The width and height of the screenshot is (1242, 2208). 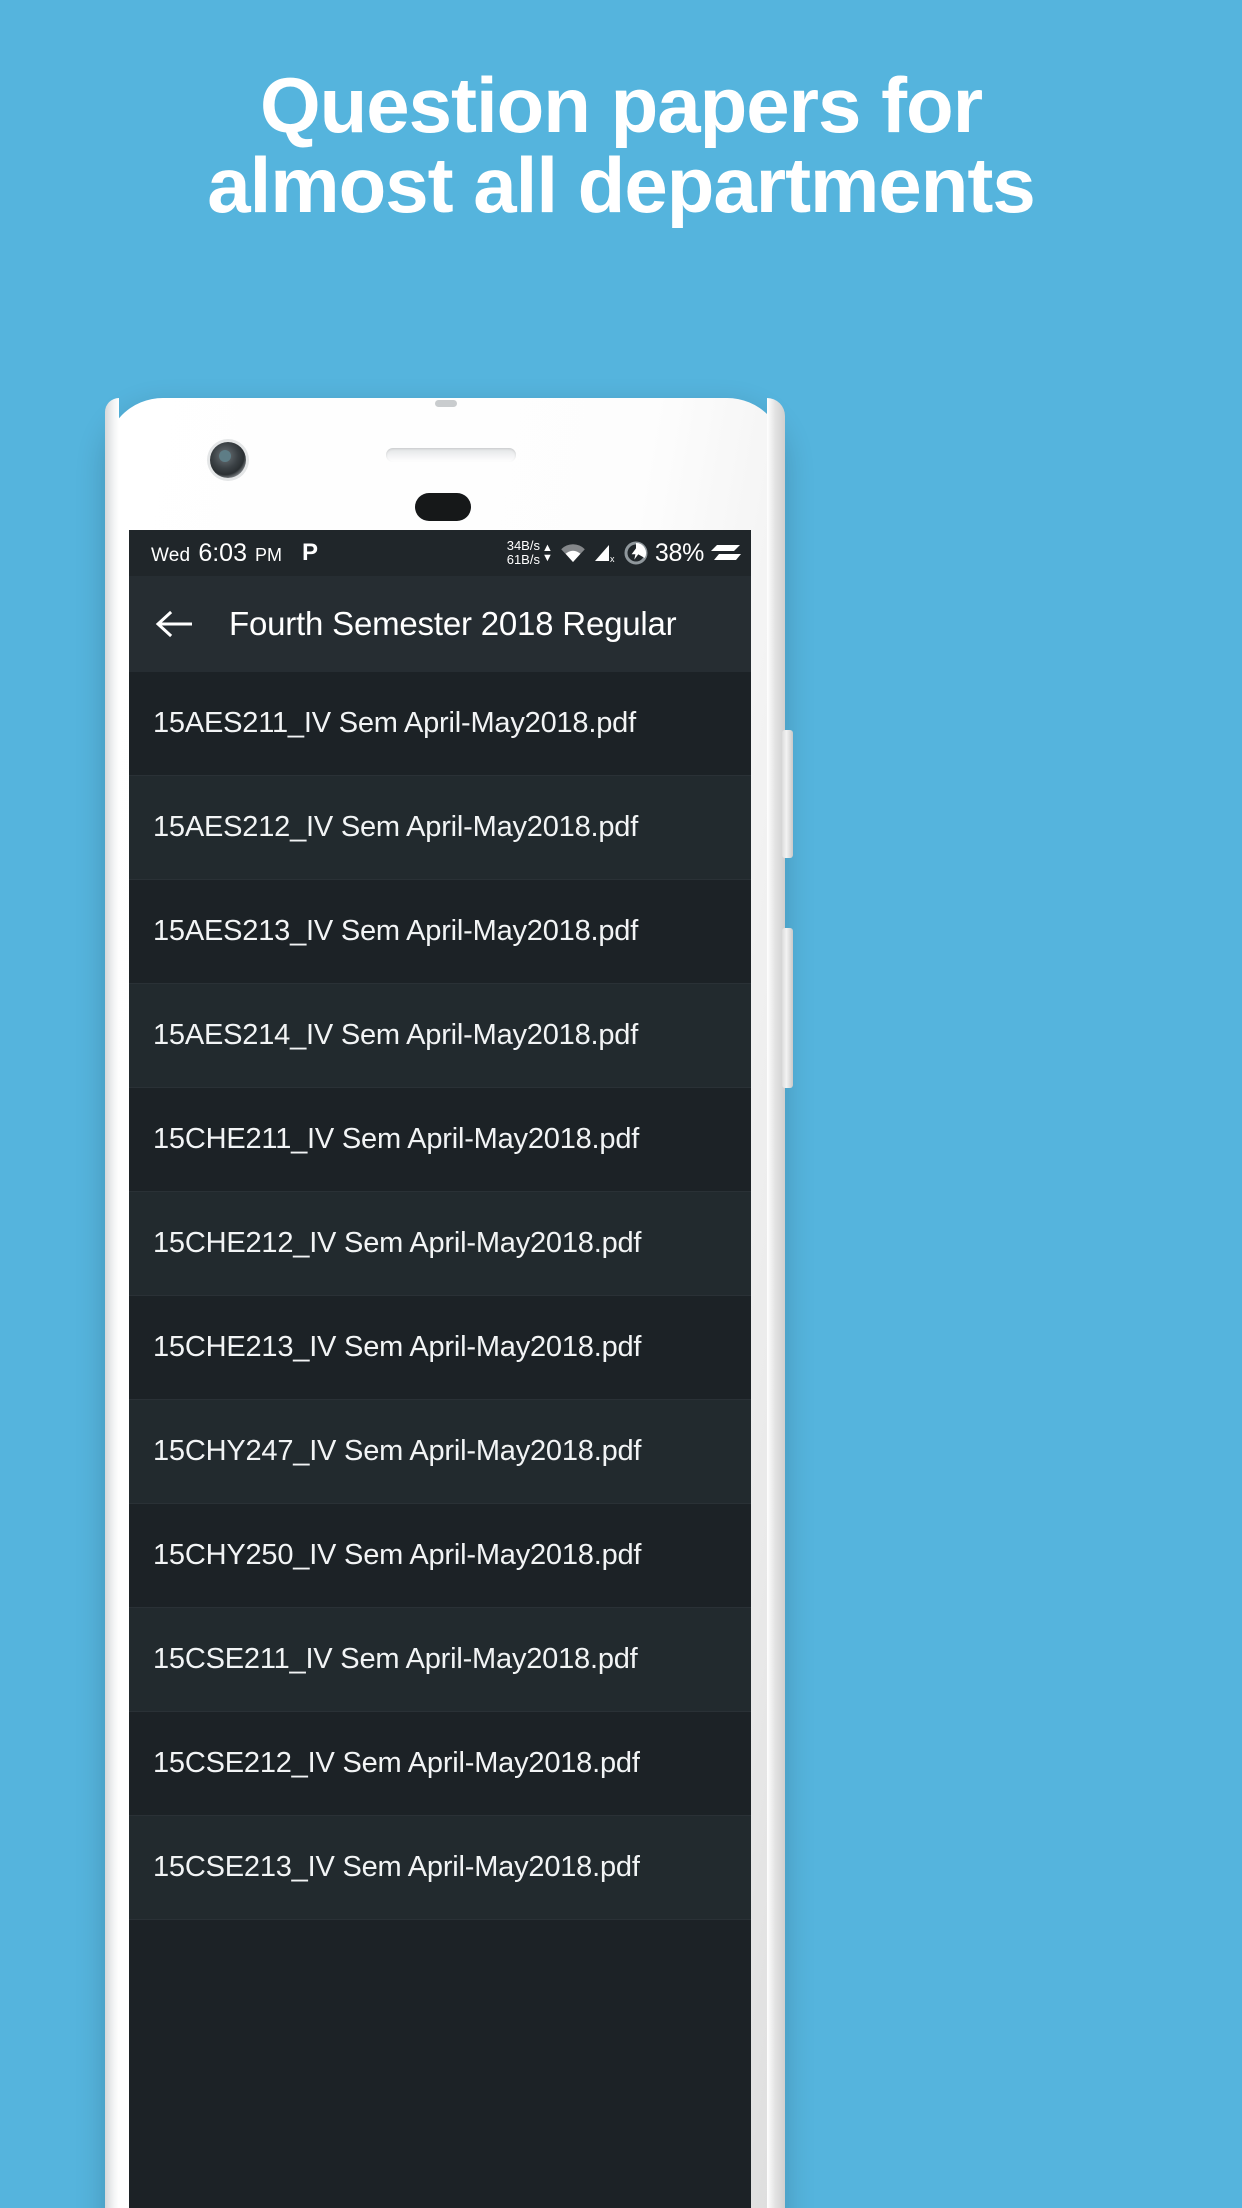 What do you see at coordinates (396, 1763) in the screenshot?
I see `file-name-label: 15CSE212_IV Sem April-May2018.pdf` at bounding box center [396, 1763].